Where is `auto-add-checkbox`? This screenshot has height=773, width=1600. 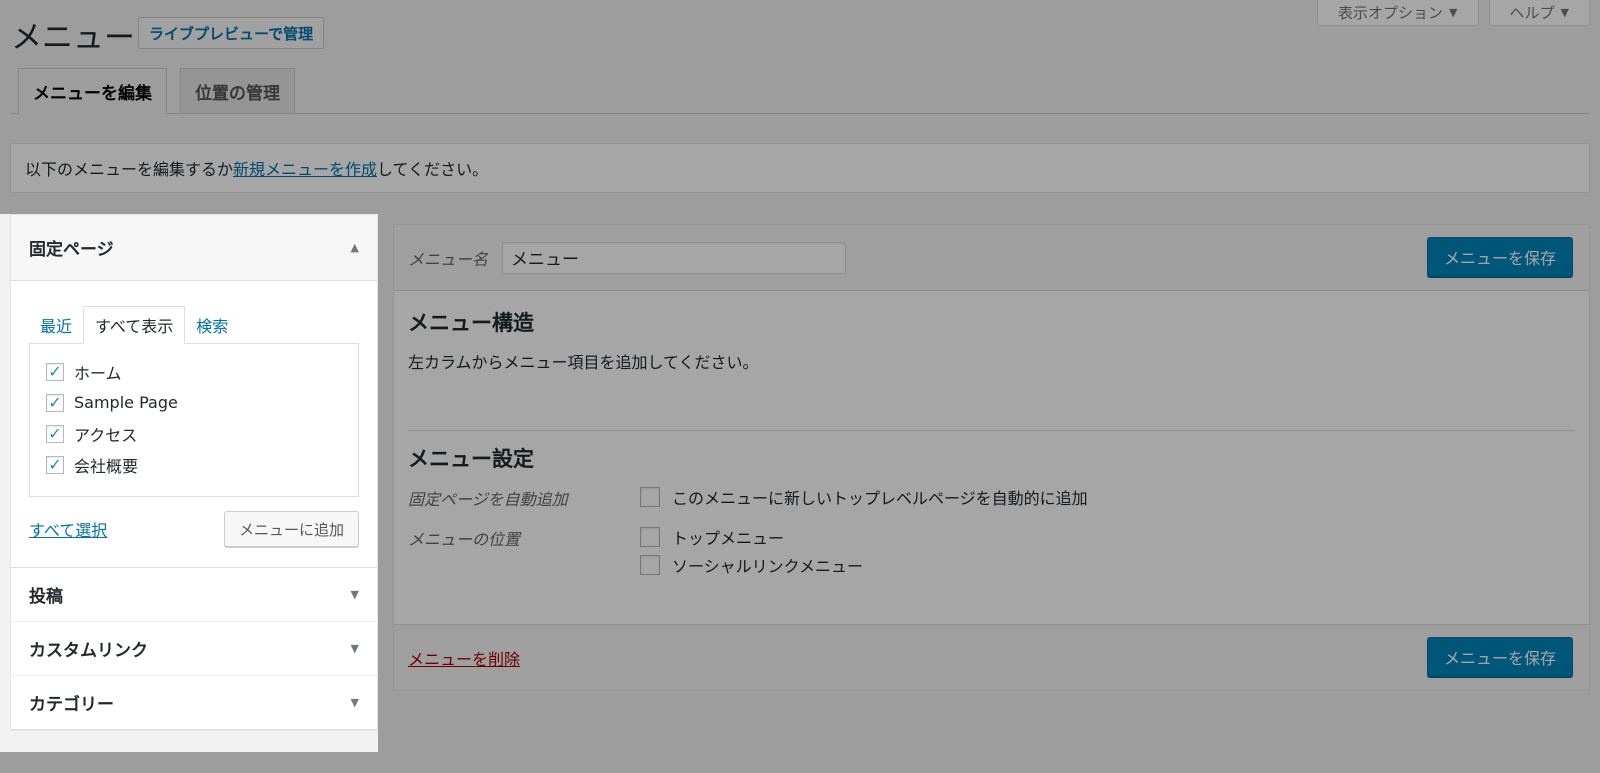
auto-add-checkbox is located at coordinates (650, 497).